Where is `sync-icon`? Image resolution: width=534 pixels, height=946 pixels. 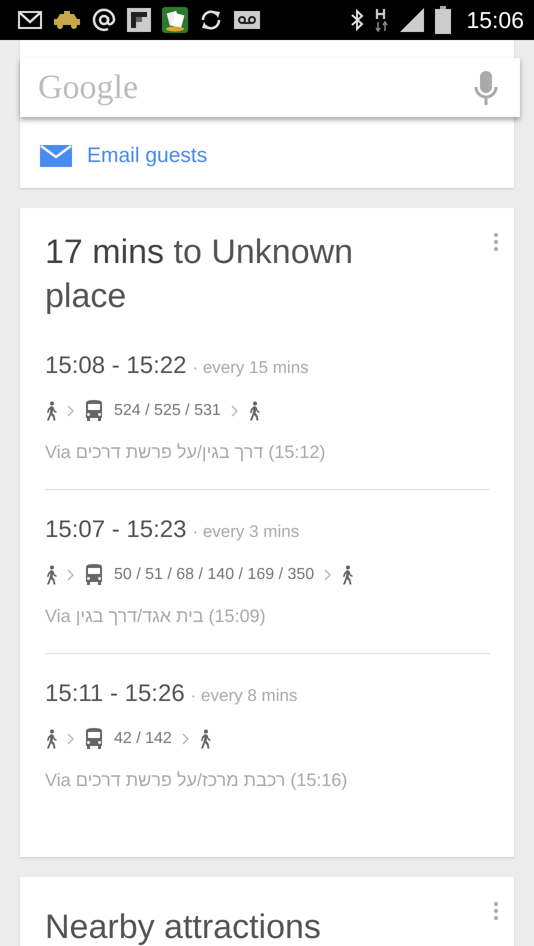 sync-icon is located at coordinates (211, 20).